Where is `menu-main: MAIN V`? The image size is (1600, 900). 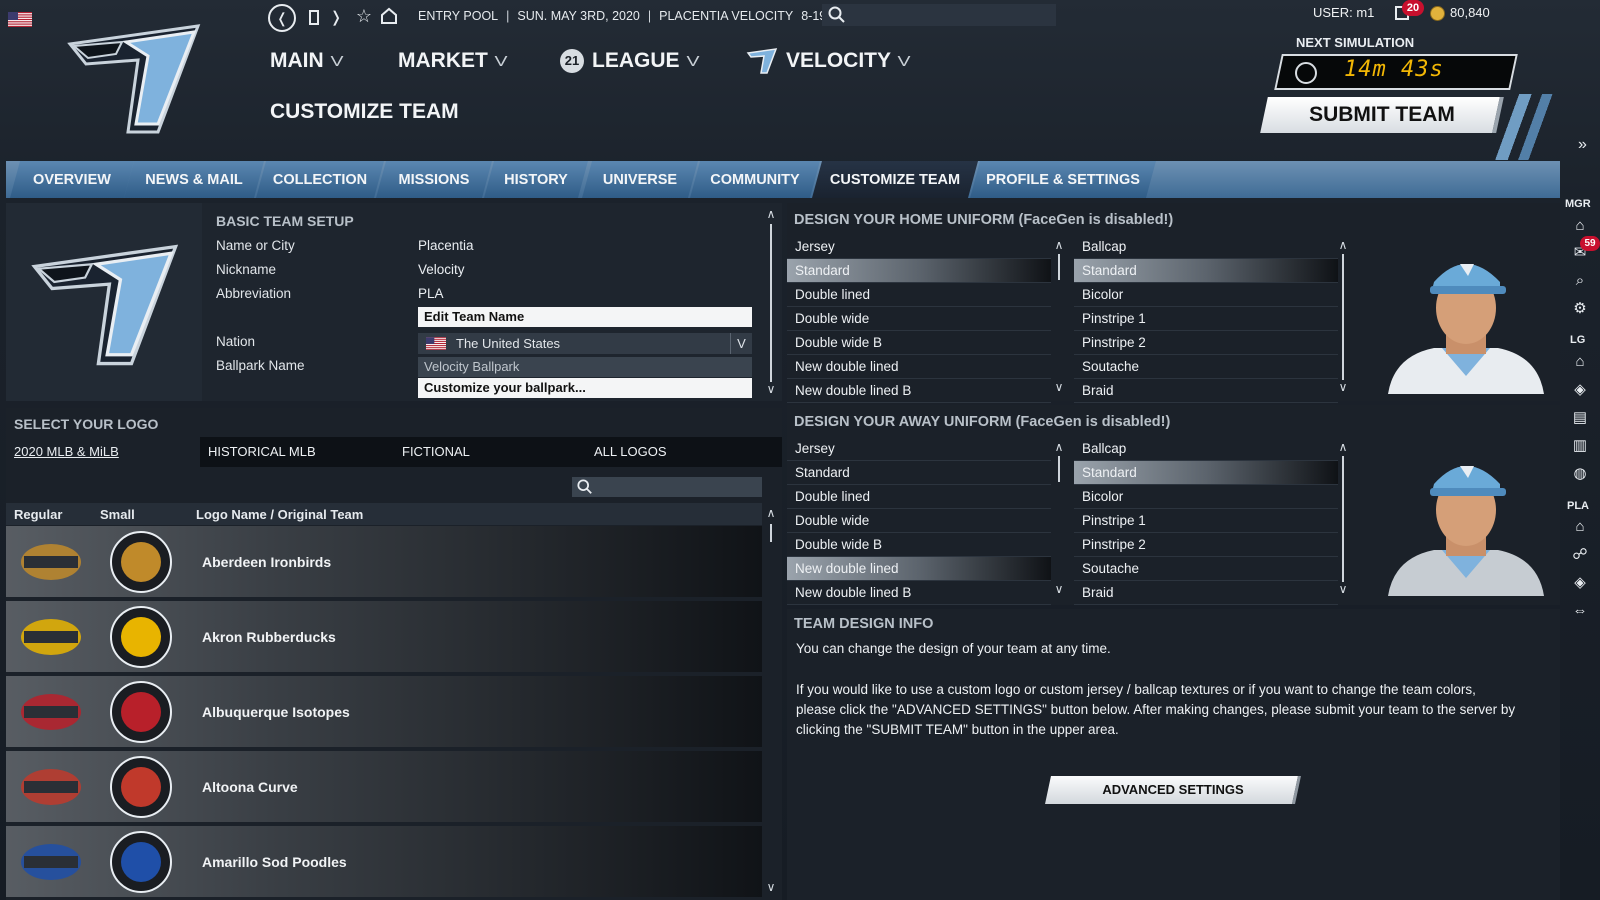
menu-main: MAIN V is located at coordinates (306, 61).